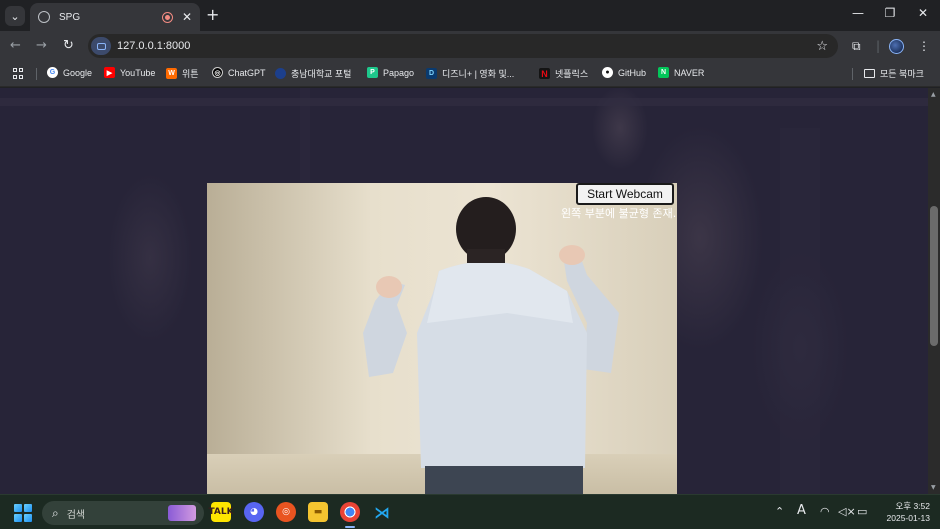 The height and width of the screenshot is (529, 940). I want to click on discord-icon: ◕, so click(254, 512).